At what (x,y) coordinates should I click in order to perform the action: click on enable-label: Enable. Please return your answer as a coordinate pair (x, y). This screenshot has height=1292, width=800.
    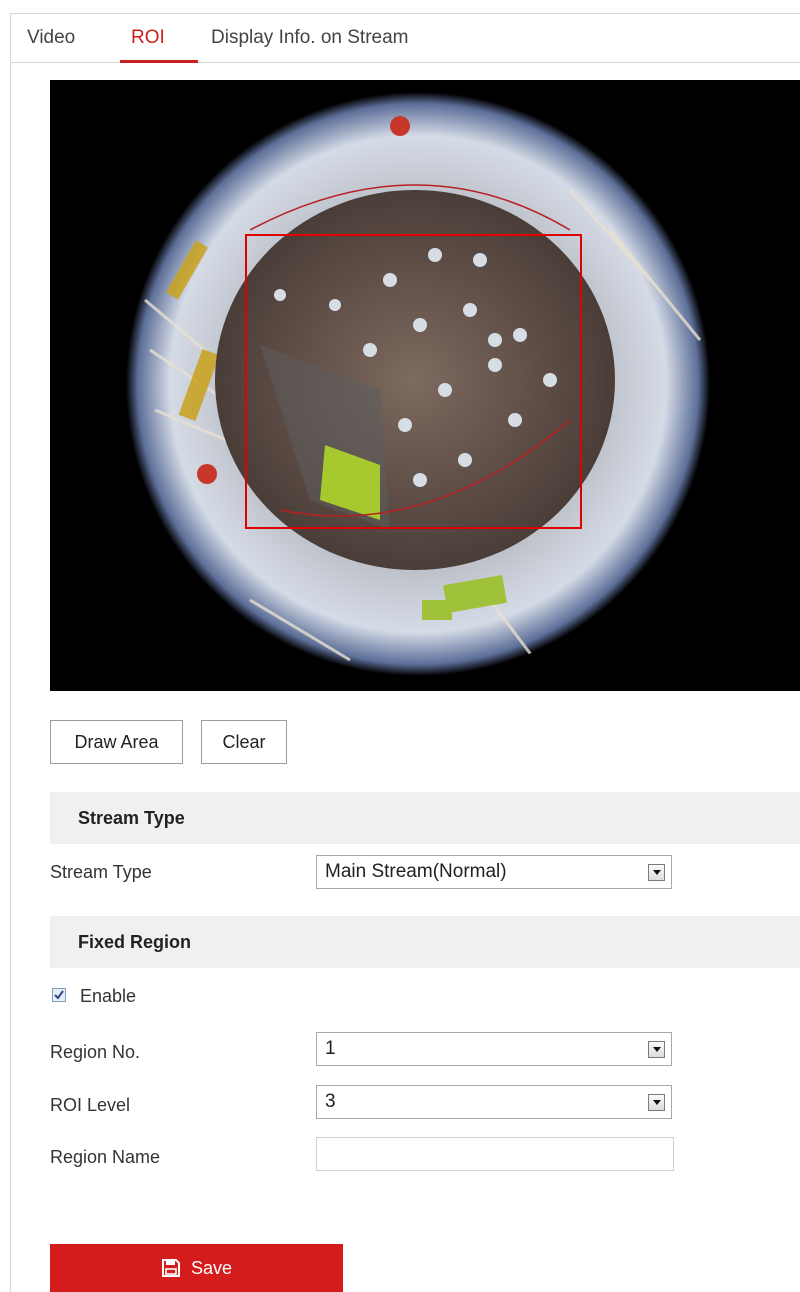
    Looking at the image, I should click on (108, 996).